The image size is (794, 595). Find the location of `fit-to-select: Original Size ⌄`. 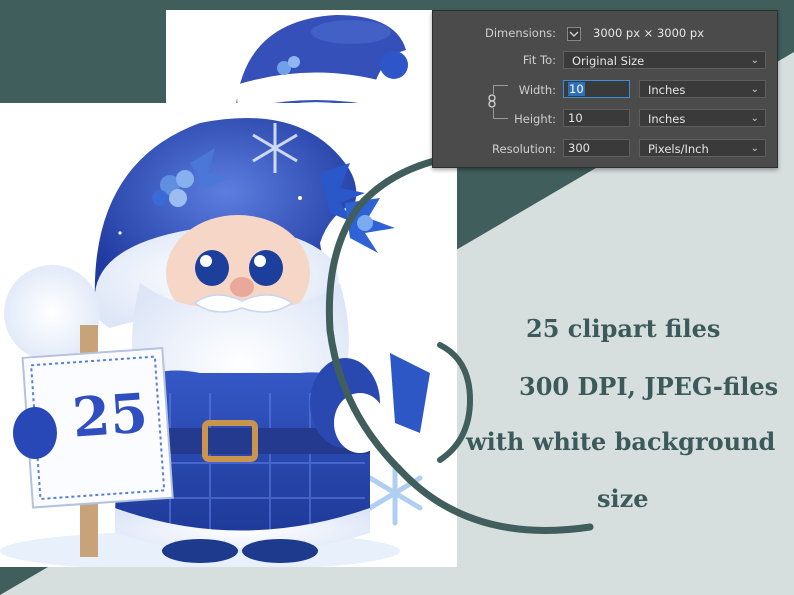

fit-to-select: Original Size ⌄ is located at coordinates (664, 60).